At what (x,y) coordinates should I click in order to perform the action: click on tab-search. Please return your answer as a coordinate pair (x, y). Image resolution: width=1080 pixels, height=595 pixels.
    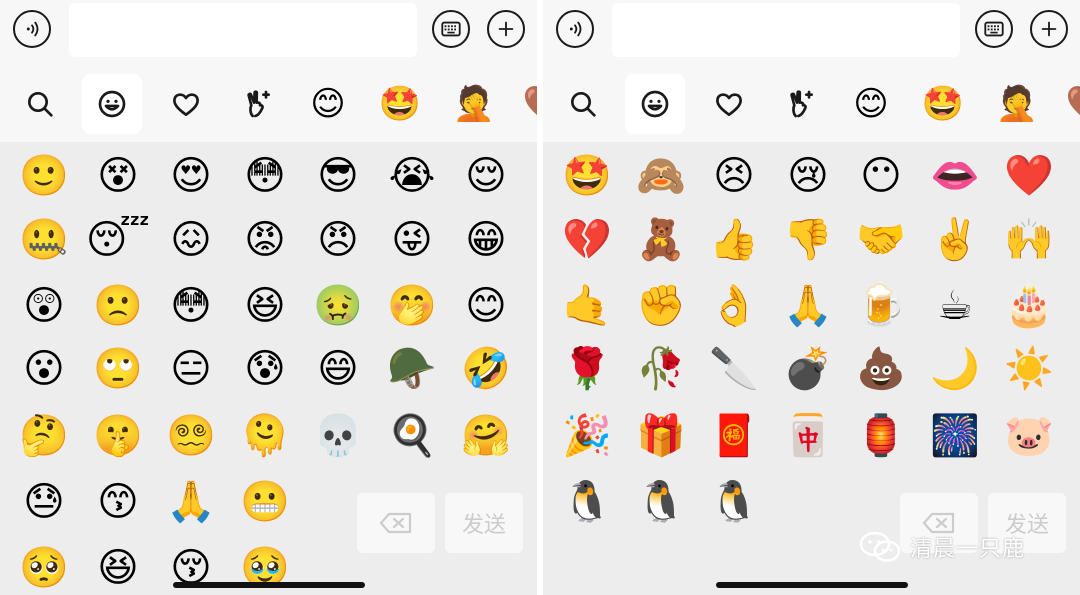
    Looking at the image, I should click on (40, 104).